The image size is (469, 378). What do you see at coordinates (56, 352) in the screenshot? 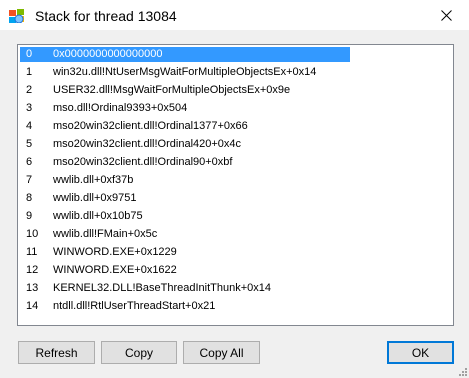
I see `refresh-button: Refresh` at bounding box center [56, 352].